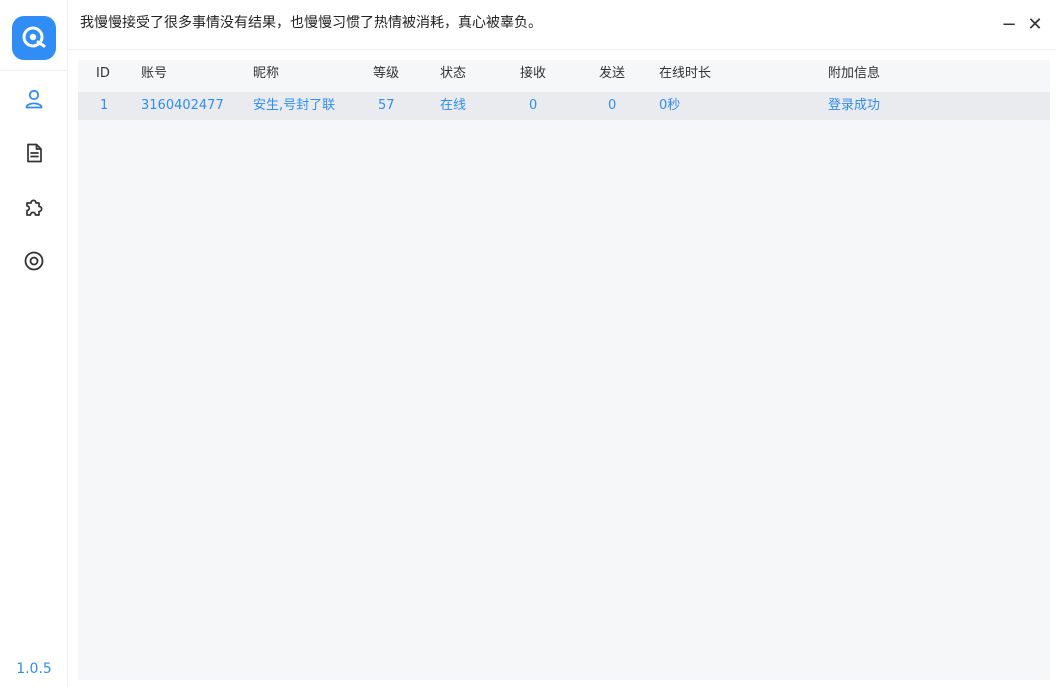  I want to click on column-received: 接收, so click(533, 74).